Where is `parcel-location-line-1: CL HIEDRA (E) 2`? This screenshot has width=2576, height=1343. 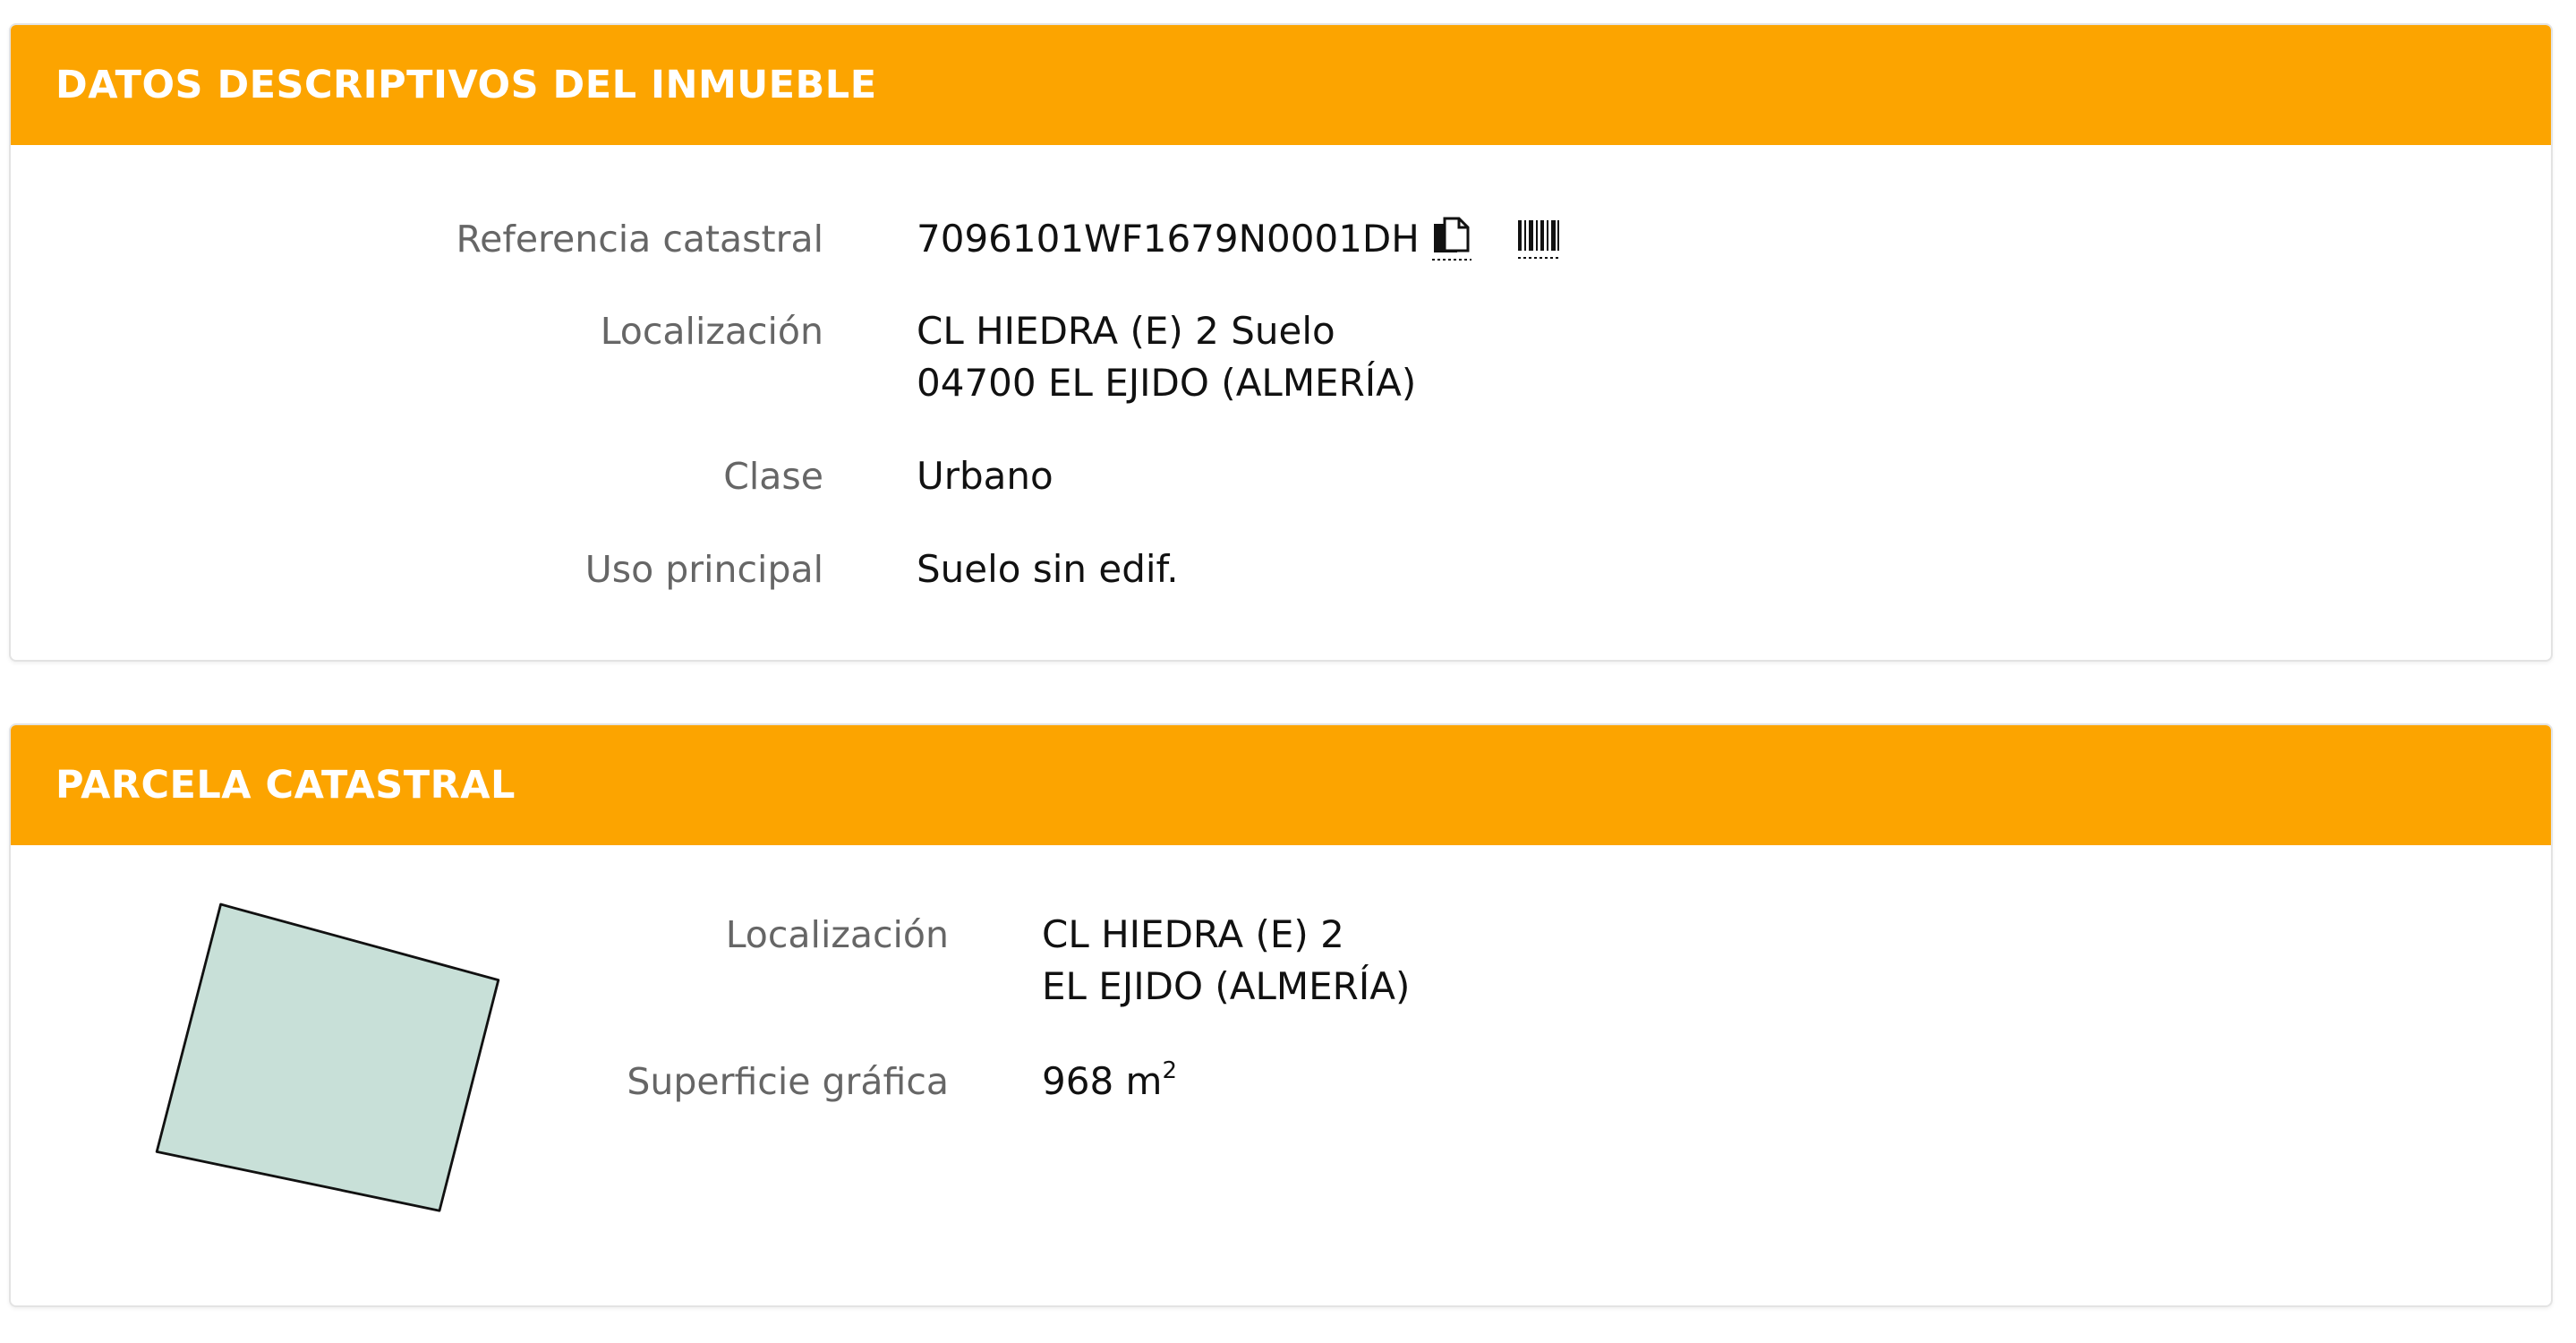
parcel-location-line-1: CL HIEDRA (E) 2 is located at coordinates (1193, 934).